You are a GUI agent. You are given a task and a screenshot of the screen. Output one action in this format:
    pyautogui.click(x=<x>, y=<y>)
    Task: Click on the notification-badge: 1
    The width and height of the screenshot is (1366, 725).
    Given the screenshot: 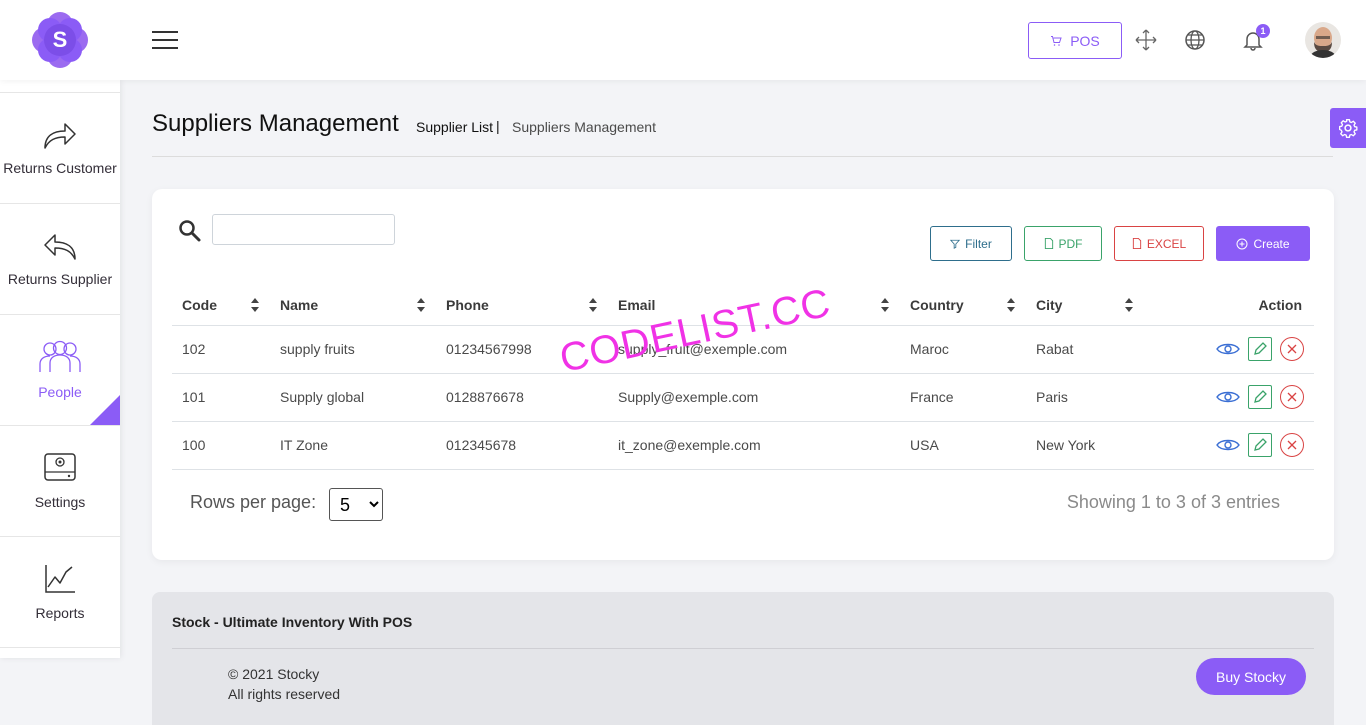 What is the action you would take?
    pyautogui.click(x=1263, y=31)
    